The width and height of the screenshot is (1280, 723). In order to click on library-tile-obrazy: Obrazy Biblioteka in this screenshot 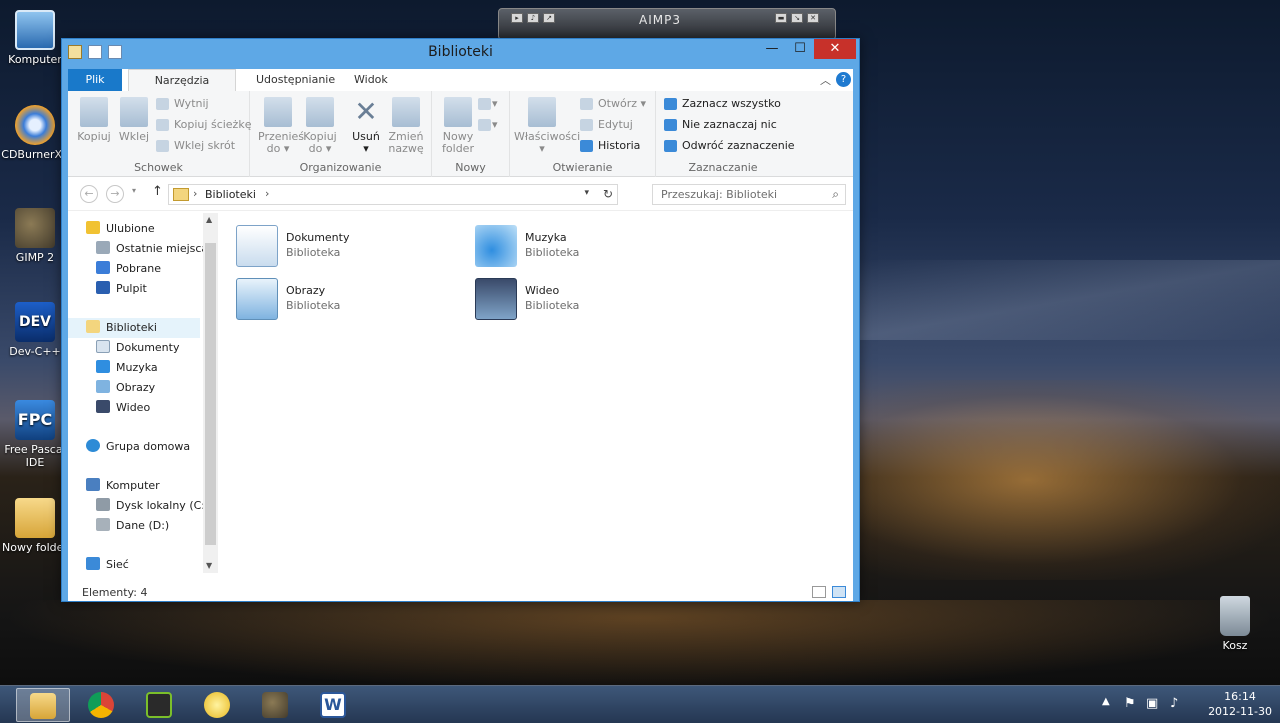, I will do `click(346, 300)`.